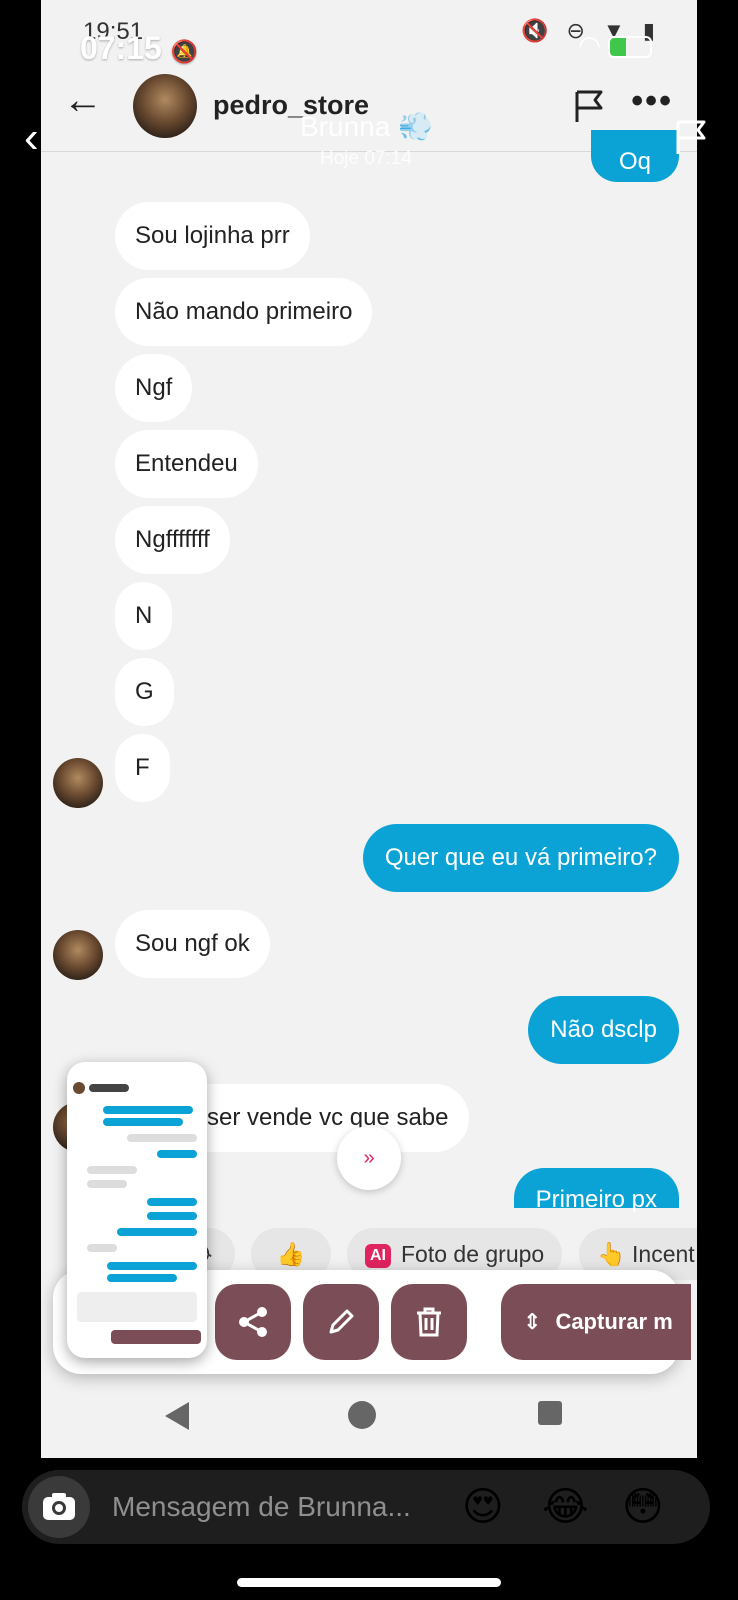 The height and width of the screenshot is (1600, 738). What do you see at coordinates (244, 312) in the screenshot?
I see `message-incoming: Não mando primeiro` at bounding box center [244, 312].